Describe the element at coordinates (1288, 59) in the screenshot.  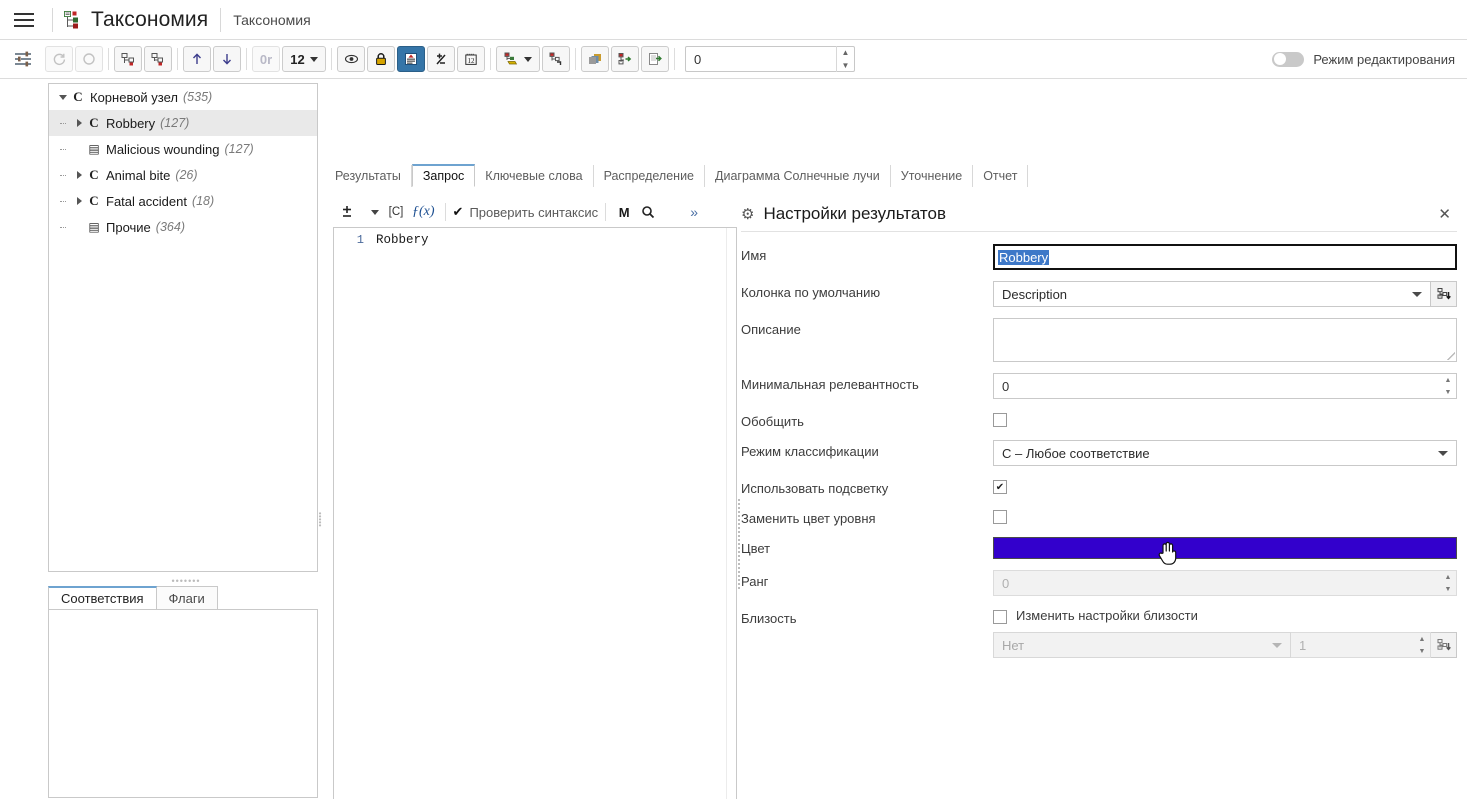
I see `edit-mode-toggle` at that location.